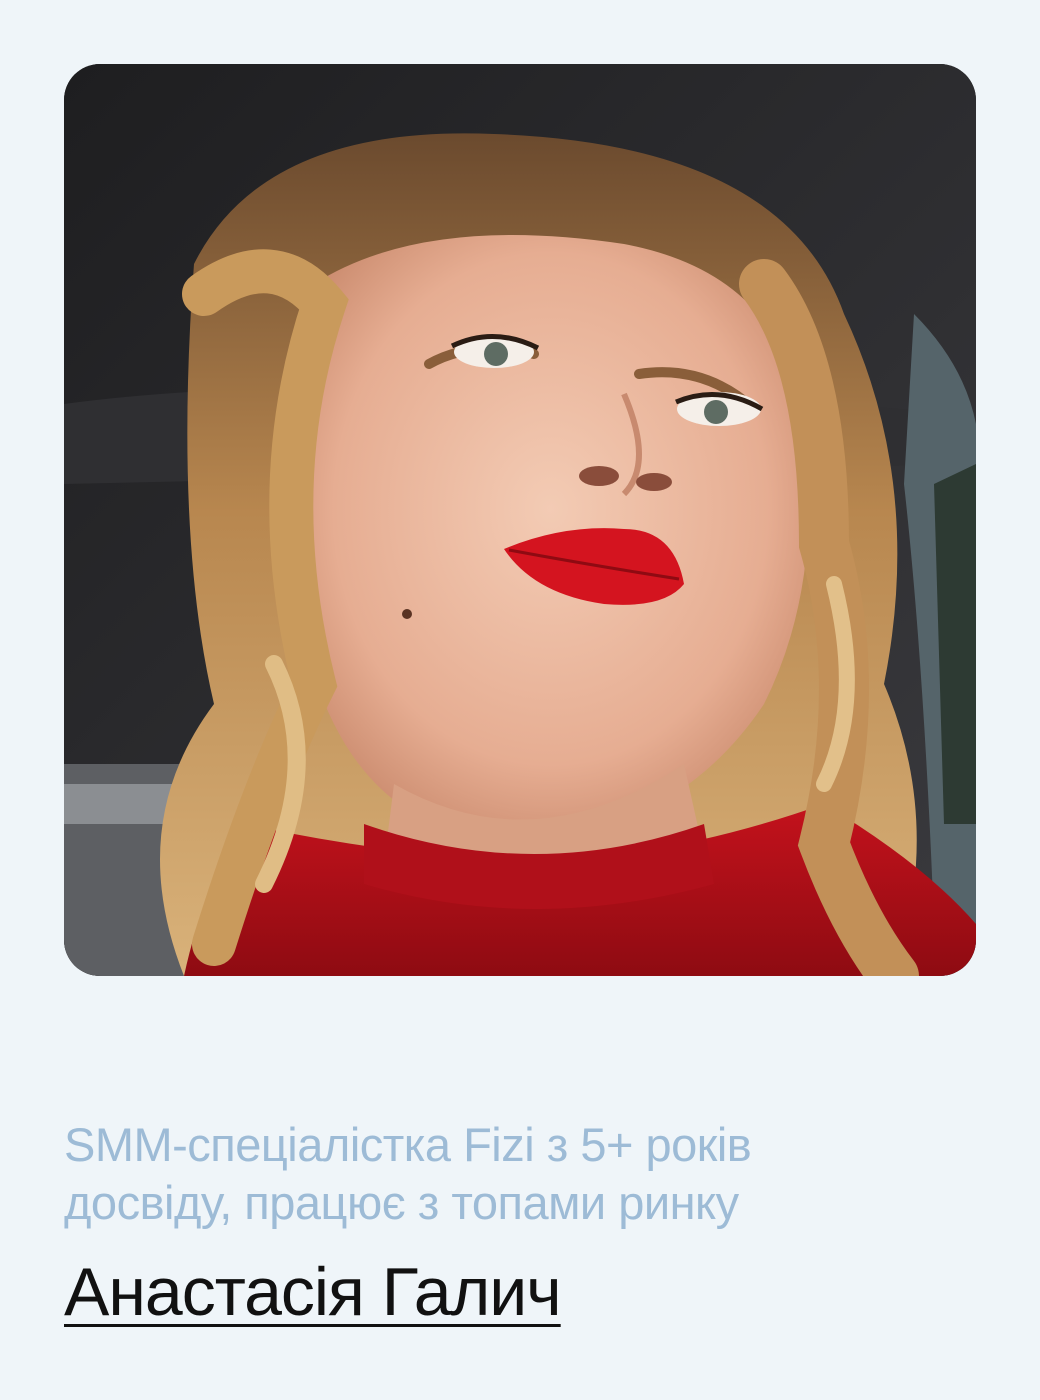 Image resolution: width=1040 pixels, height=1400 pixels. Describe the element at coordinates (408, 1144) in the screenshot. I see `role-line-1: SMM-спеціалістка Fizi з 5+ років` at that location.